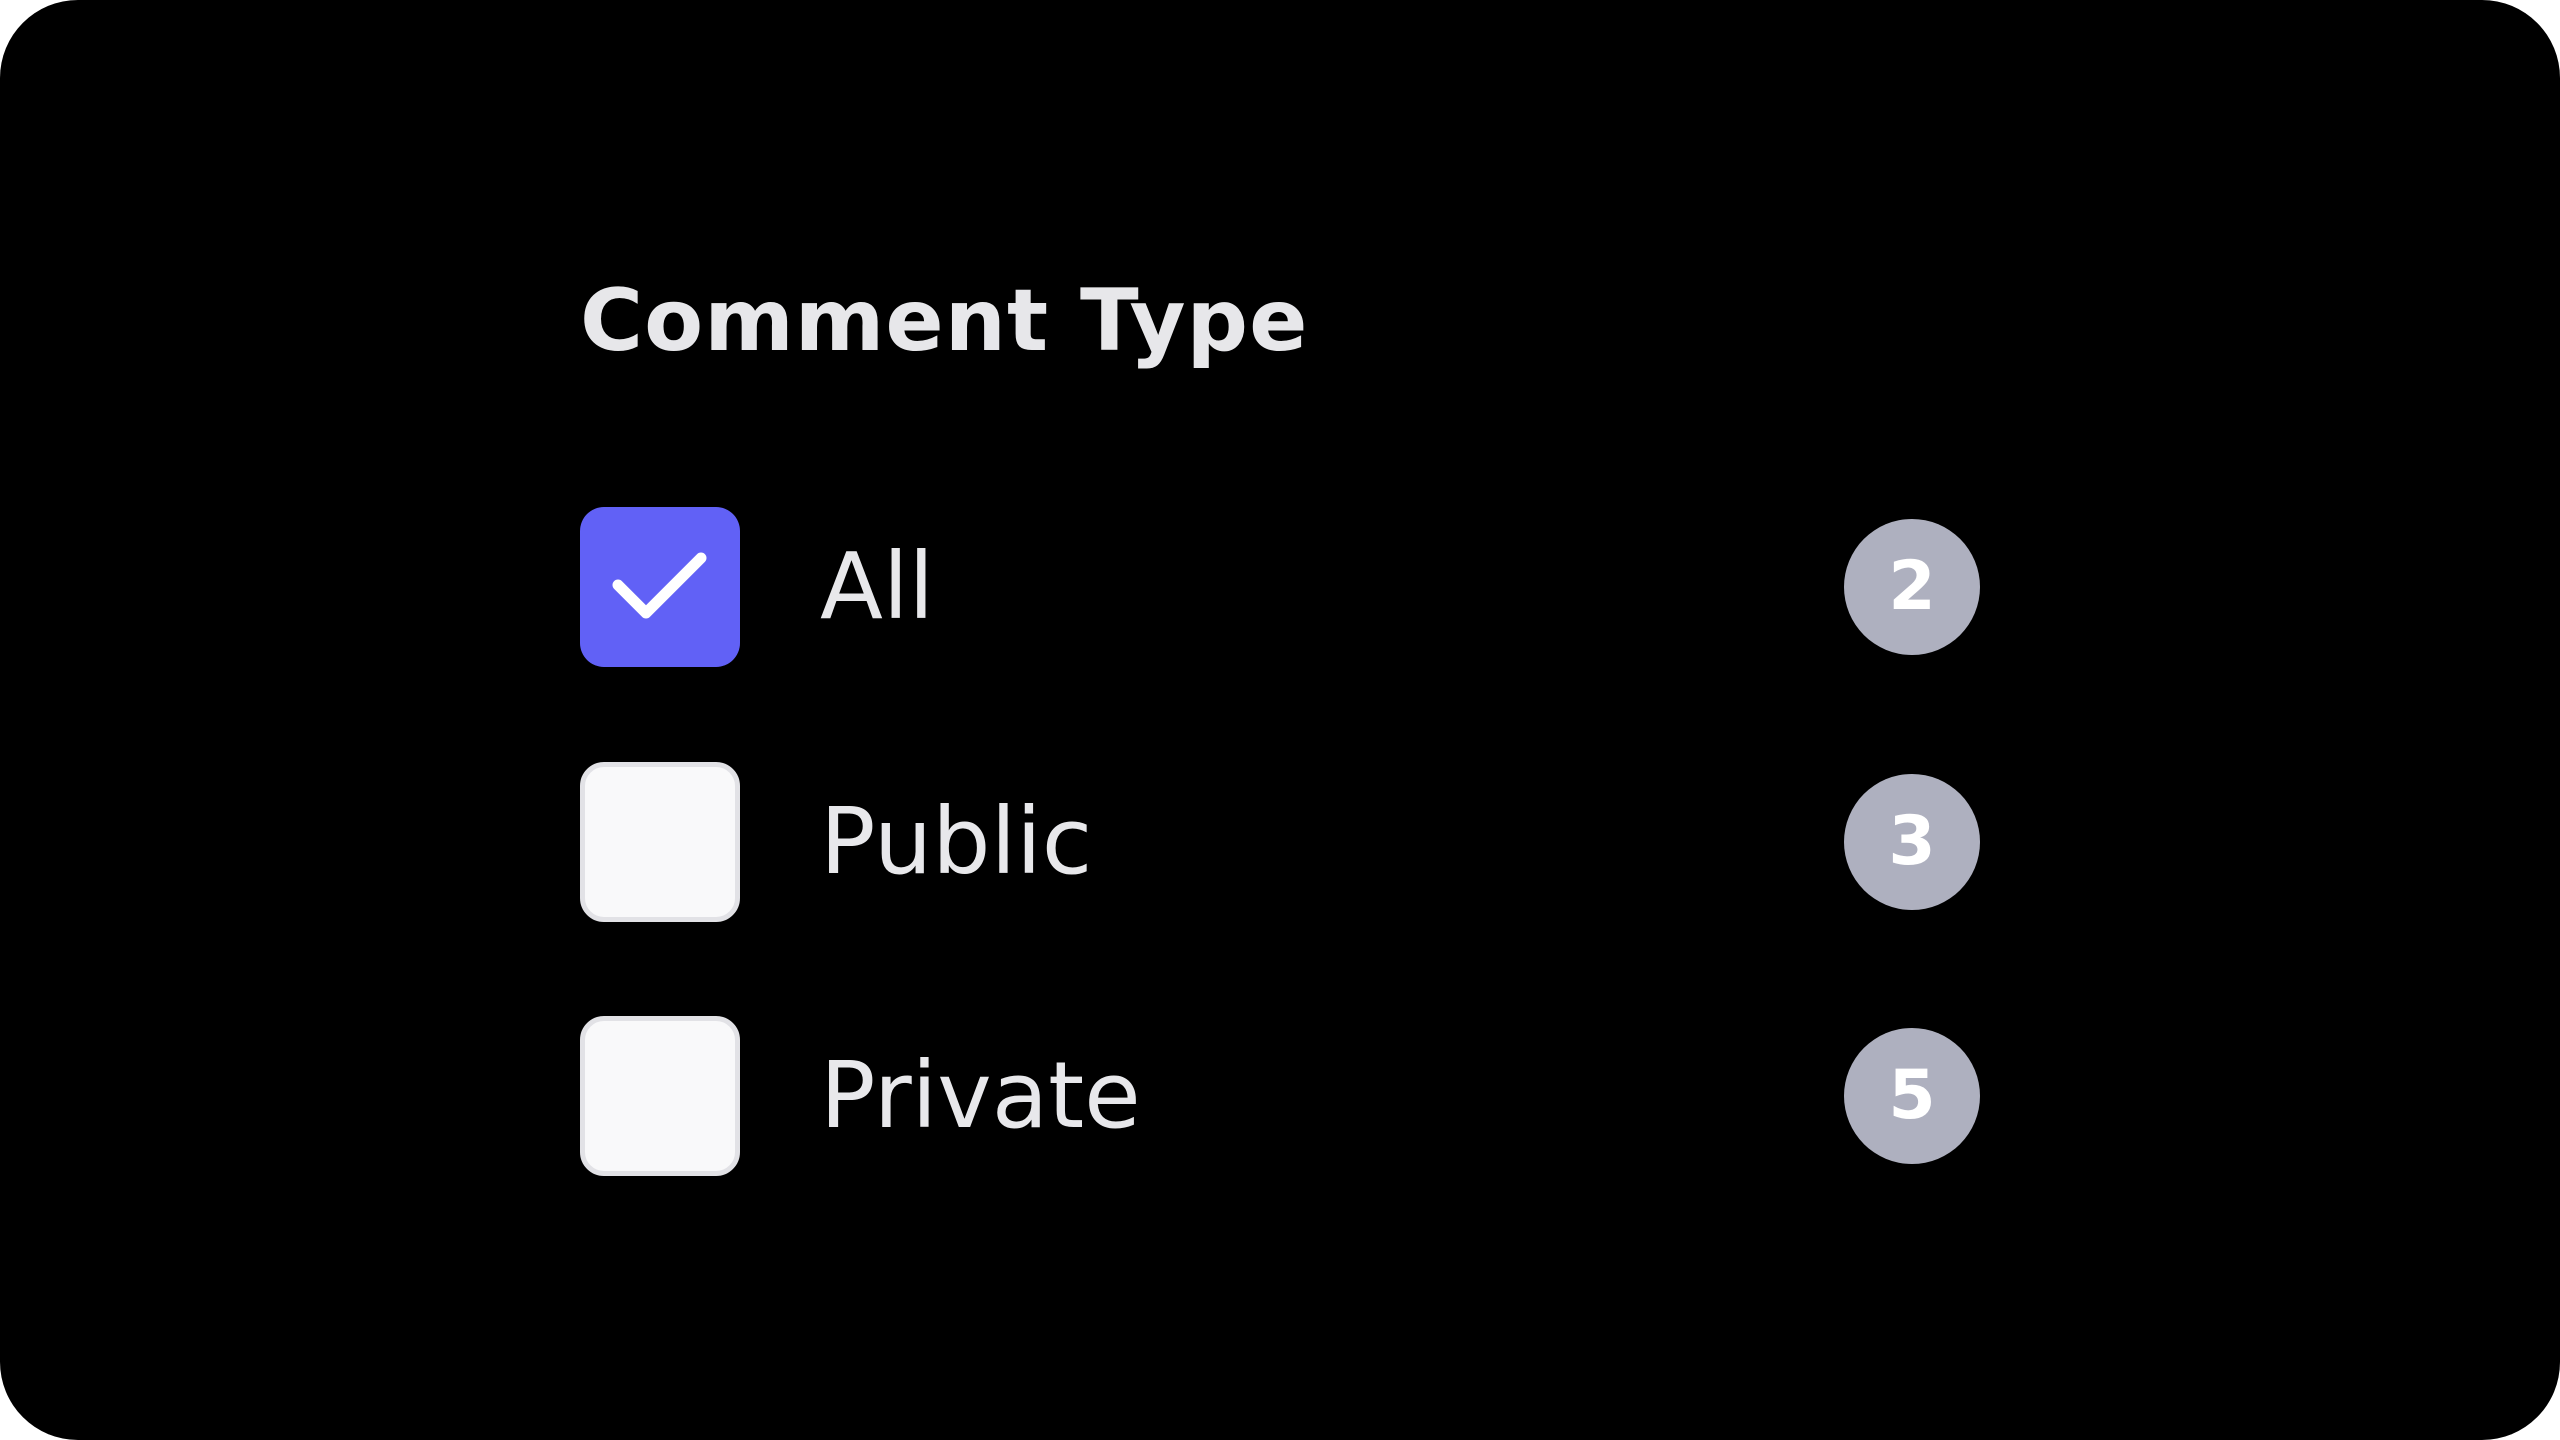 The image size is (2560, 1440). Describe the element at coordinates (1280, 587) in the screenshot. I see `filter-option-all: All 2` at that location.